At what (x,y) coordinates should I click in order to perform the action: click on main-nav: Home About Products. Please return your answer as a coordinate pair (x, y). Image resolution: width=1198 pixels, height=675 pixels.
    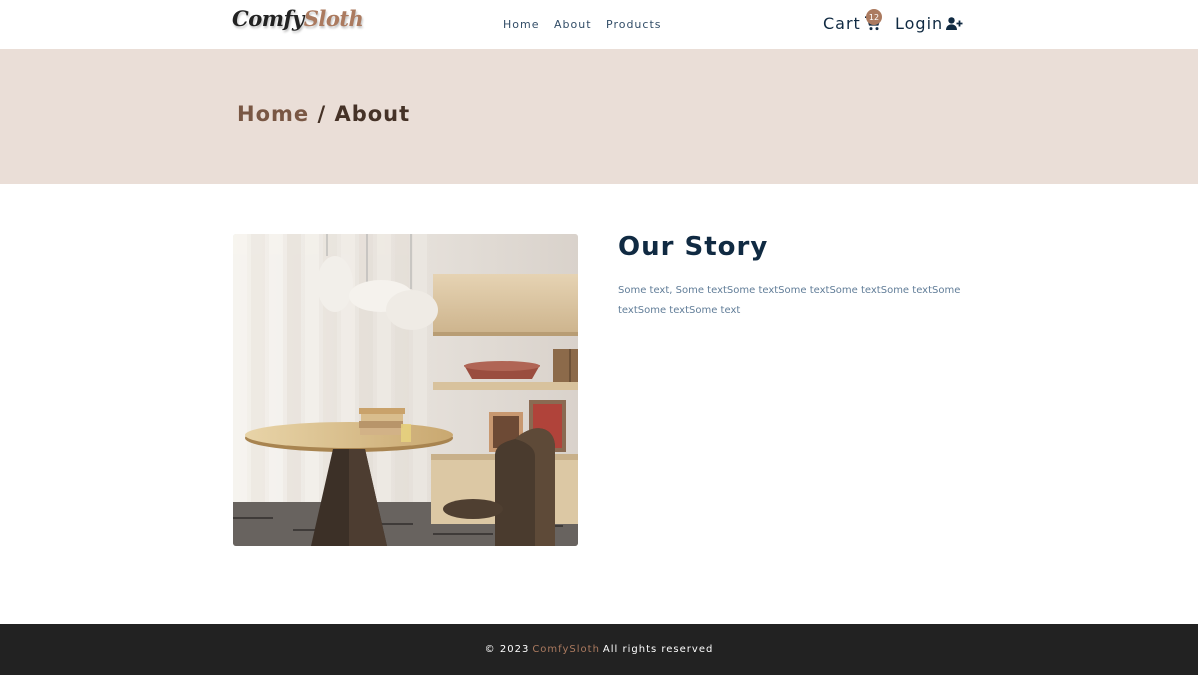
    Looking at the image, I should click on (582, 24).